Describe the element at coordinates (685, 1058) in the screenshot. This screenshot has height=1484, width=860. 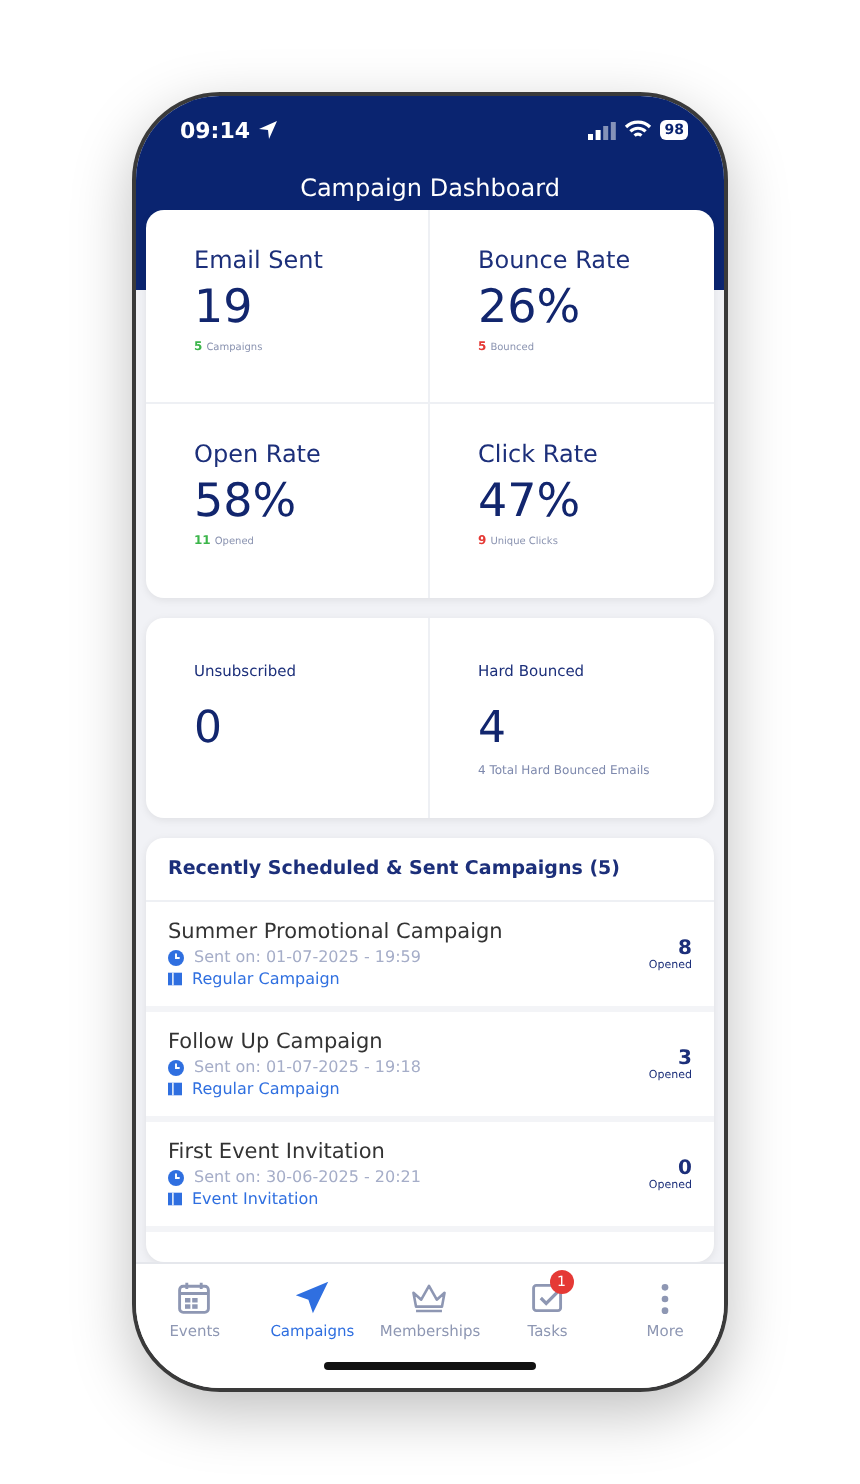
I see `opened-count: 3` at that location.